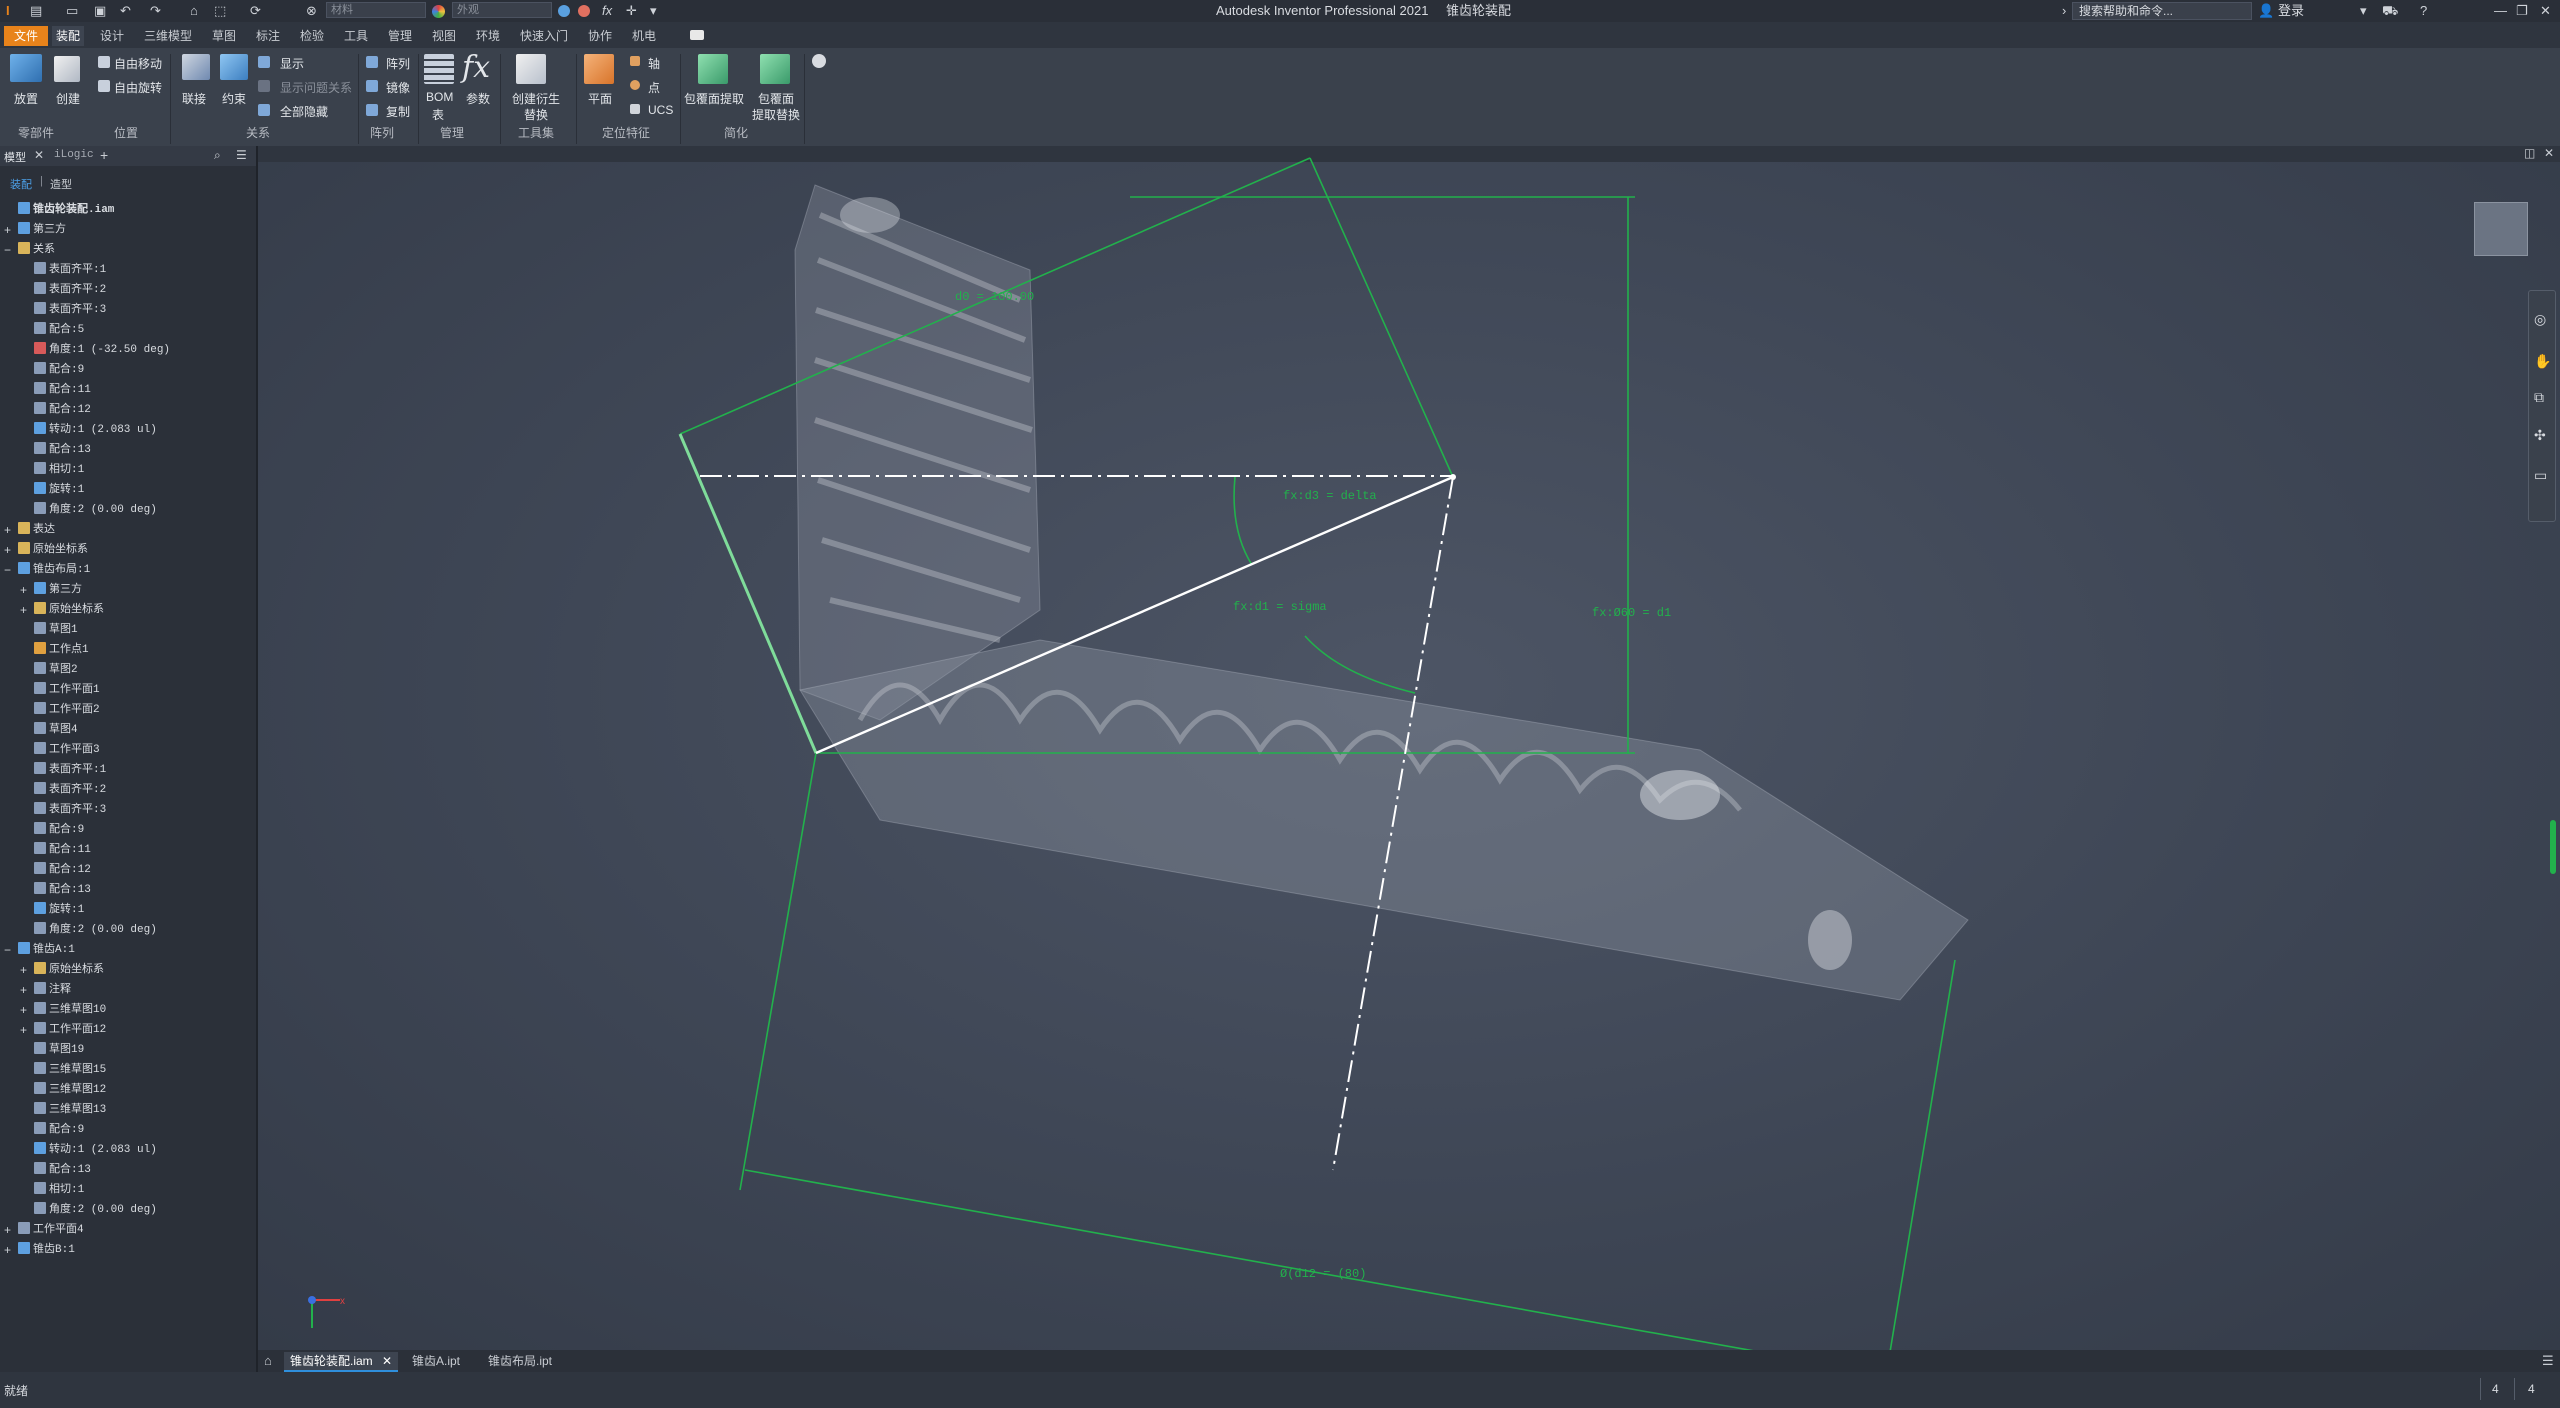 The image size is (2560, 1408). Describe the element at coordinates (2553, 847) in the screenshot. I see `vertical-scrollbar` at that location.